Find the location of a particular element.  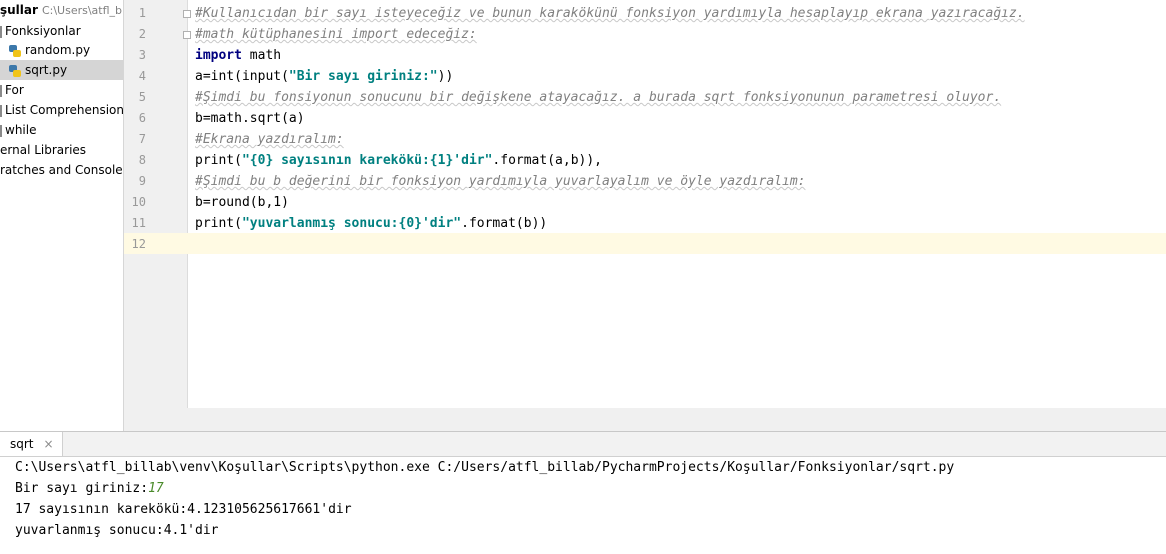

tree-external-libraries: ernal Libraries is located at coordinates (43, 150).